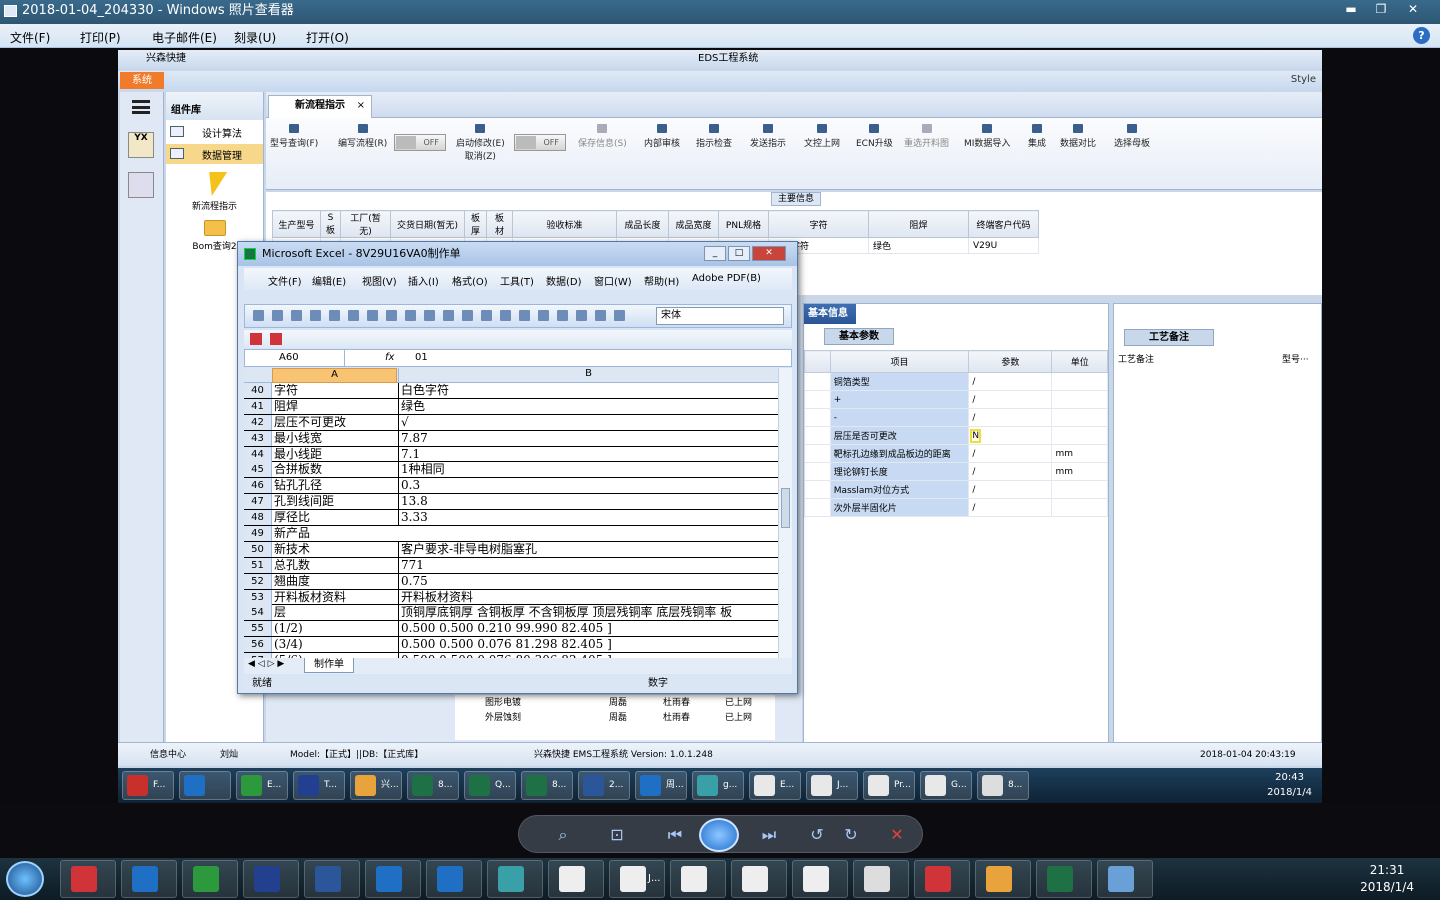 The image size is (1440, 900). Describe the element at coordinates (726, 278) in the screenshot. I see `excel-menu-item: Adobe PDF(B)` at that location.